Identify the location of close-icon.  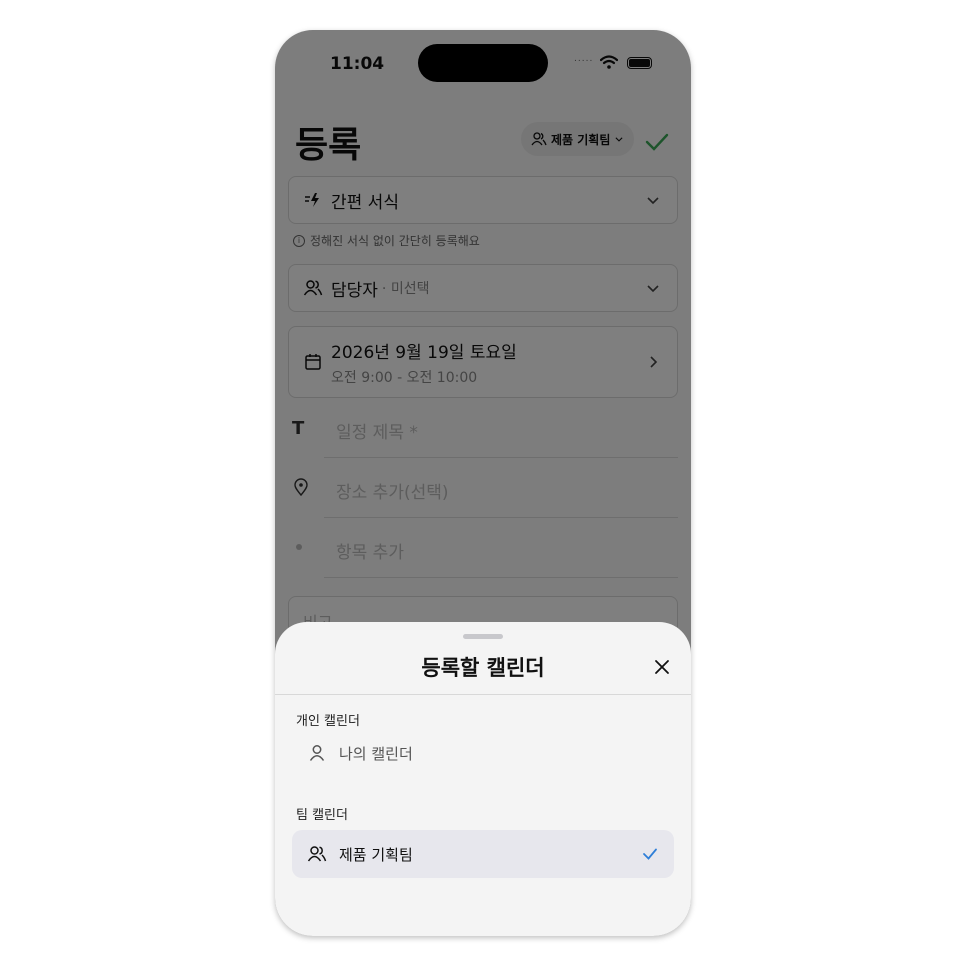
(662, 667).